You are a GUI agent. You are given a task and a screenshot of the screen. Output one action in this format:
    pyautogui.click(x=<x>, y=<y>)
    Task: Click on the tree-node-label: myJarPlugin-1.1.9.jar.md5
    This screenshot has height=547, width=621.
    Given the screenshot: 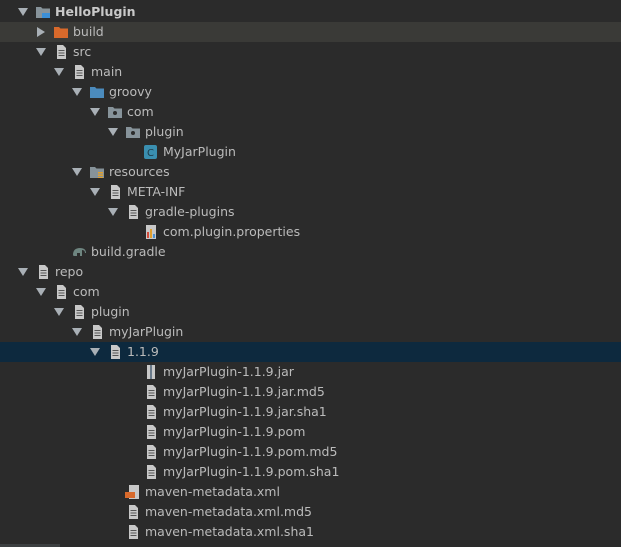 What is the action you would take?
    pyautogui.click(x=244, y=391)
    